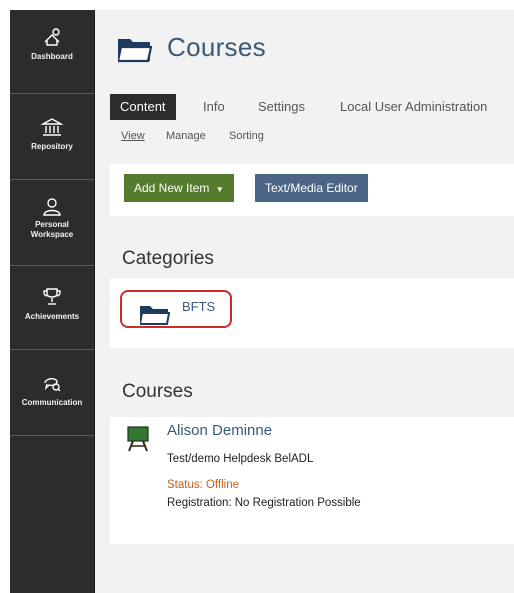  What do you see at coordinates (52, 393) in the screenshot?
I see `sidebar-item-communication: Communication` at bounding box center [52, 393].